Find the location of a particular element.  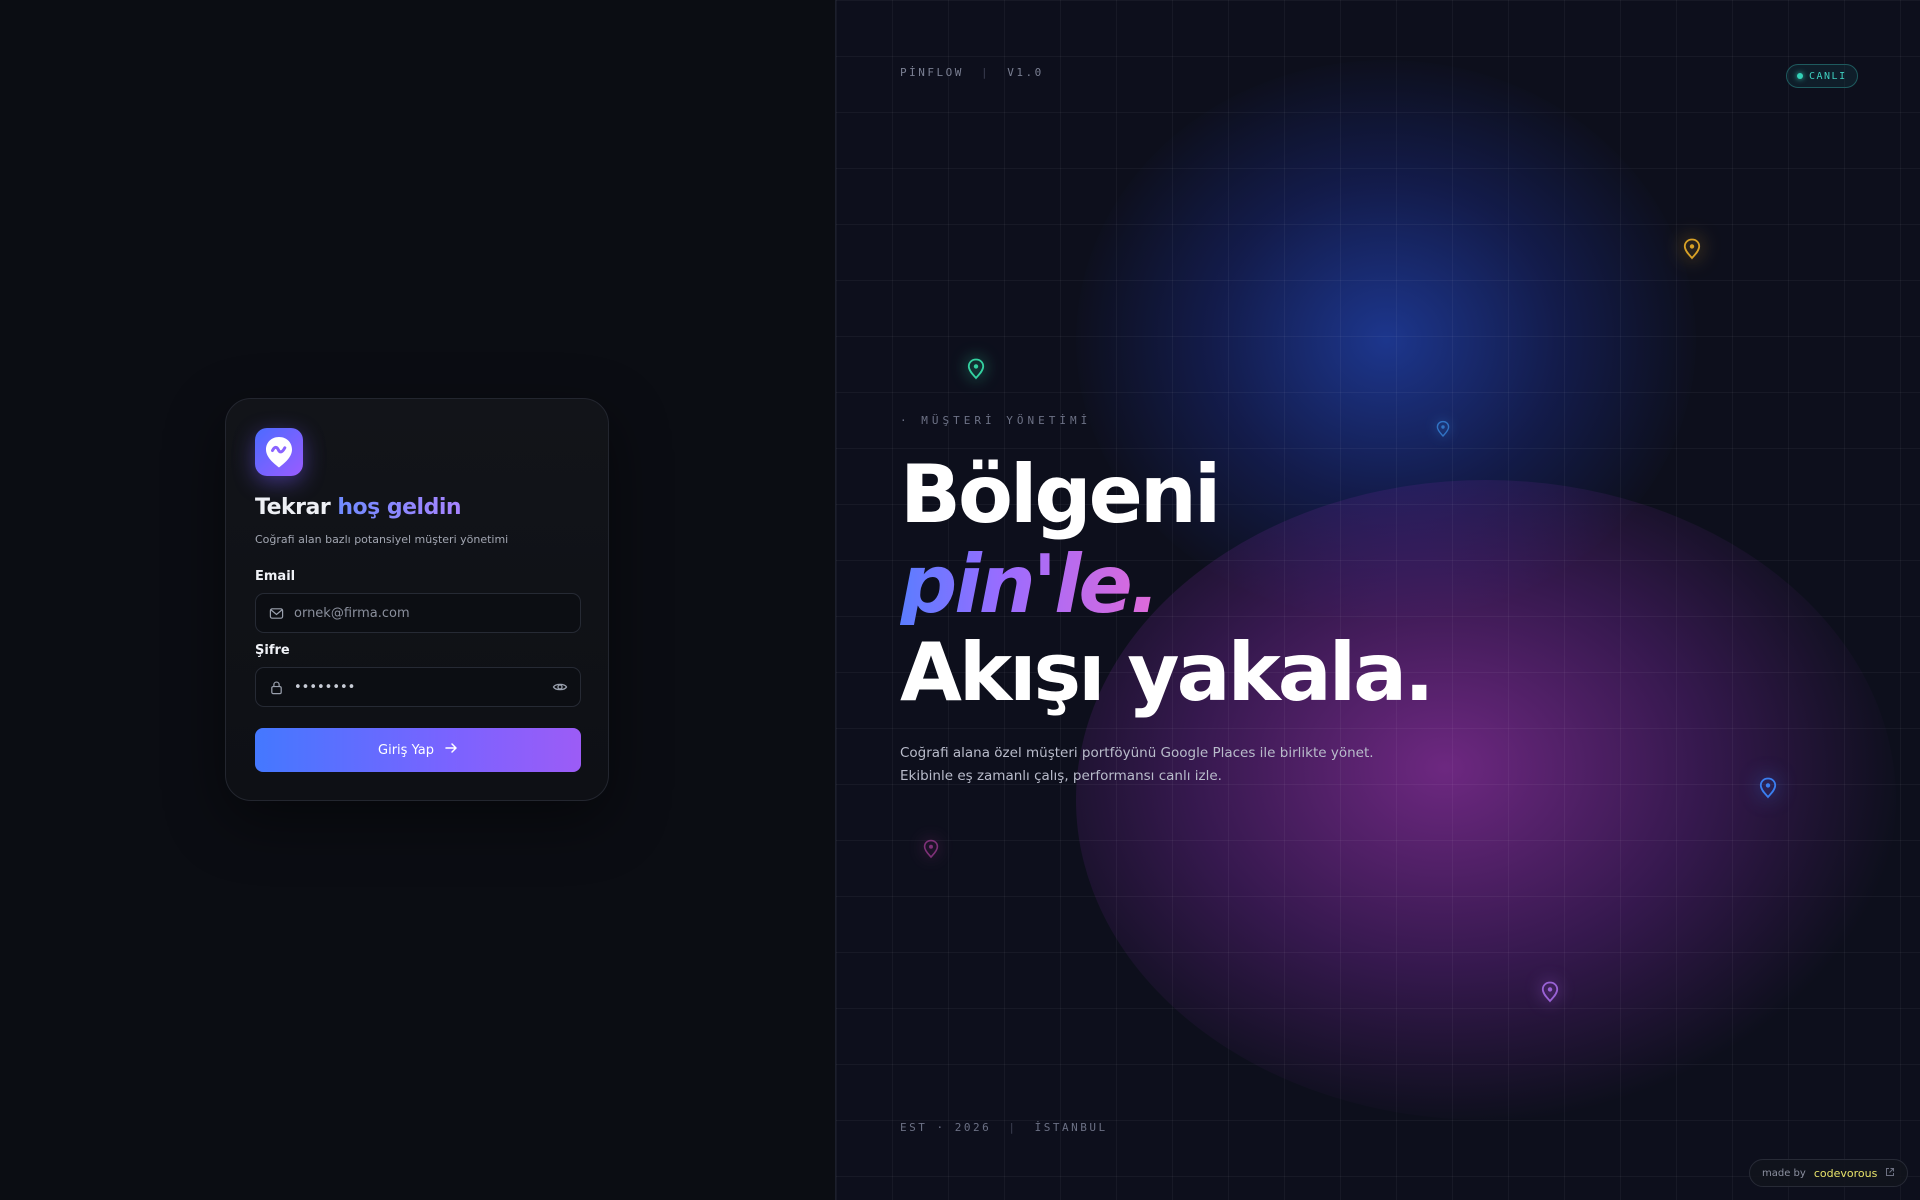

made-by-link: made by codevorous is located at coordinates (1829, 1173).